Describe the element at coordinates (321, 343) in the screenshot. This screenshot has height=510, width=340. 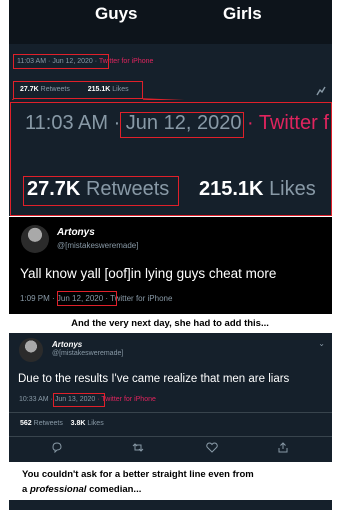
I see `chevron-down-icon: ⌄` at that location.